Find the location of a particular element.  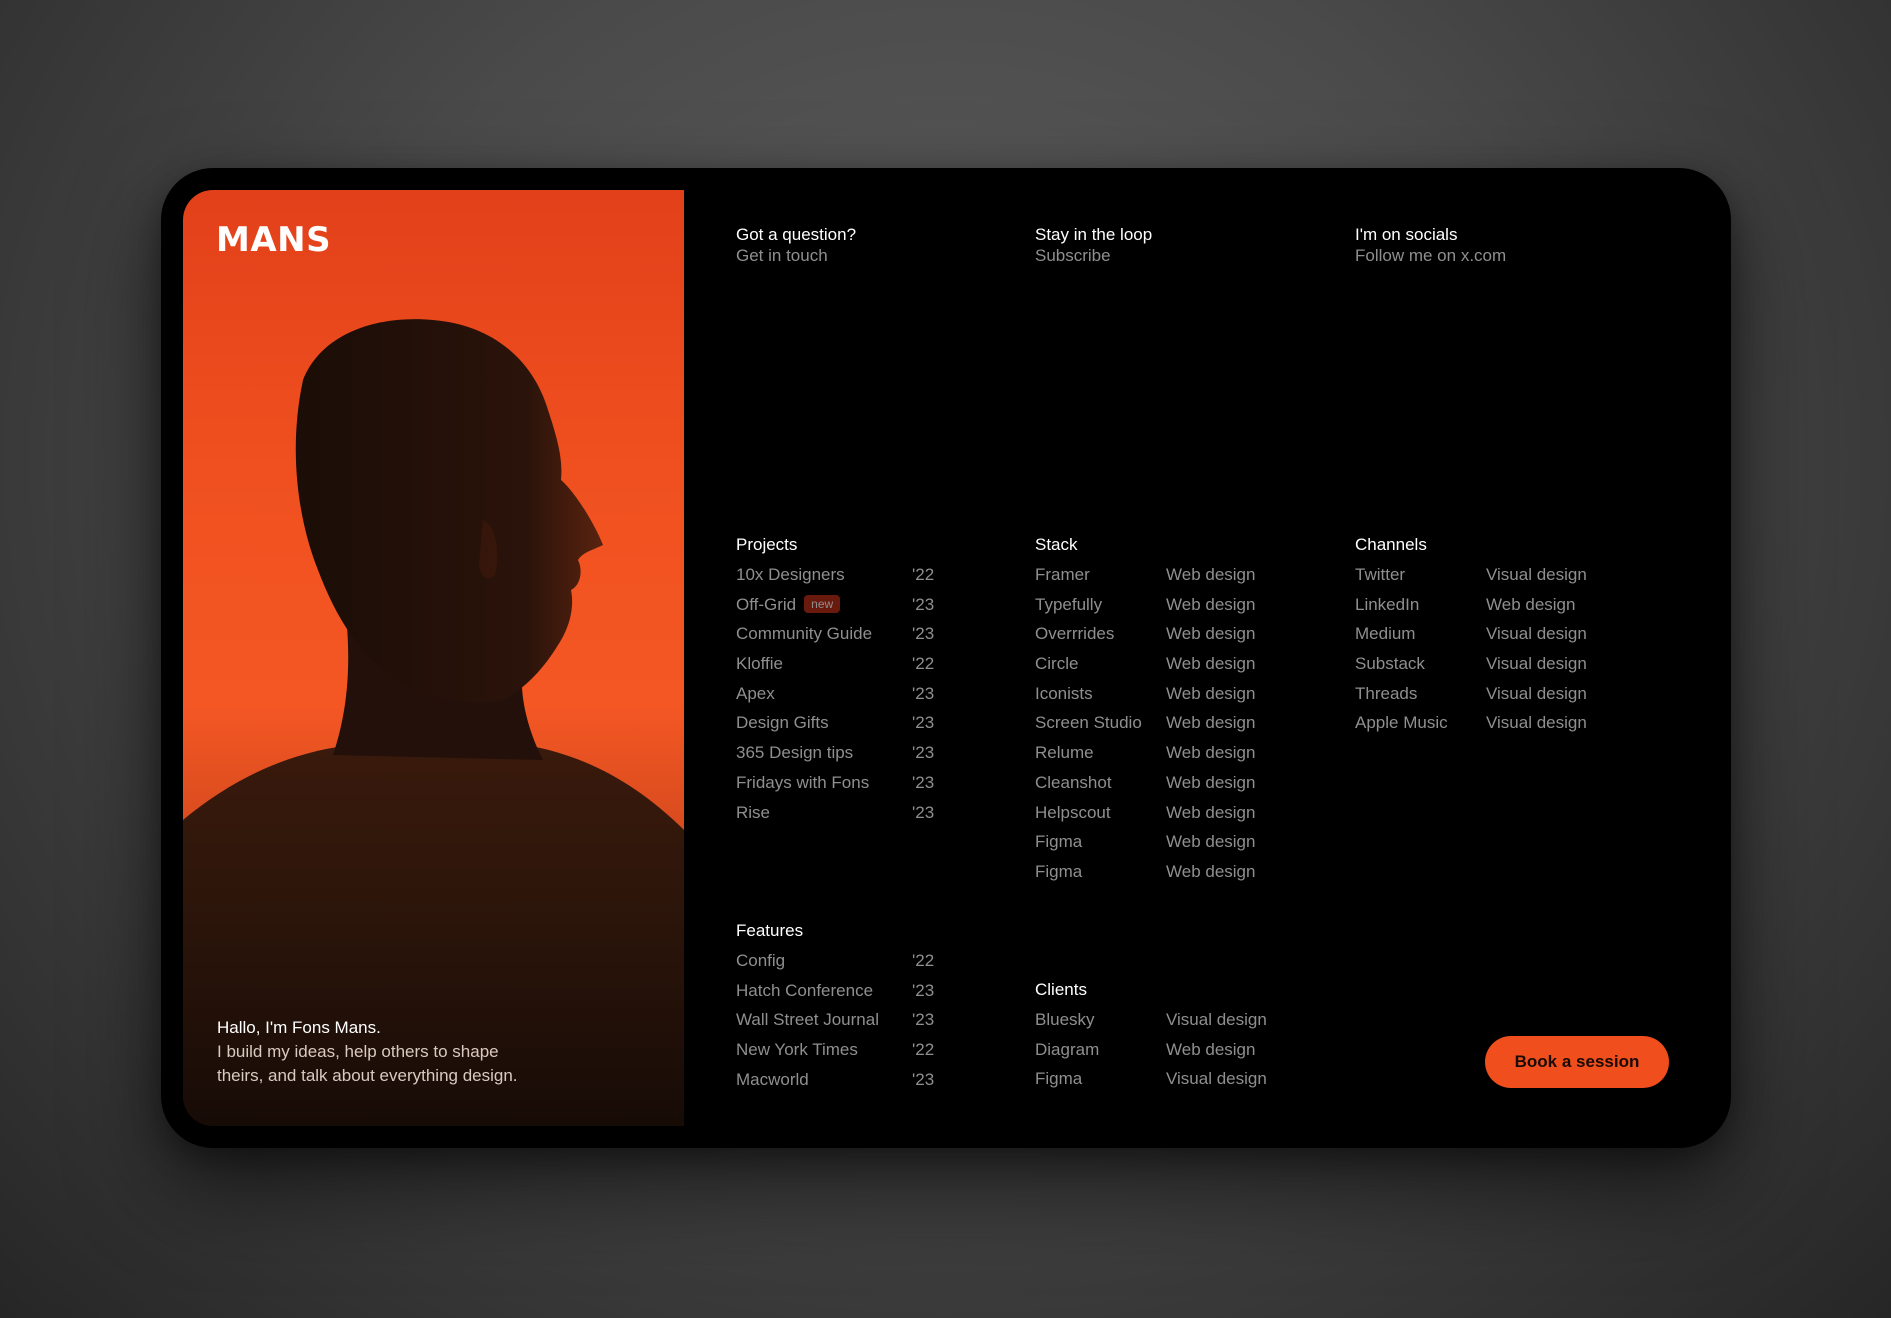

contact-question-title: Got a question? is located at coordinates (796, 234).